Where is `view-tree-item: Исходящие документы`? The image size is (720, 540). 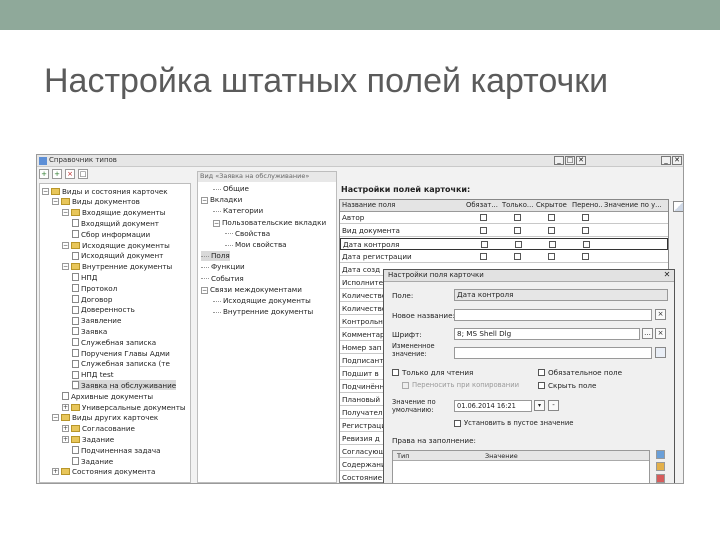 view-tree-item: Исходящие документы is located at coordinates (262, 301).